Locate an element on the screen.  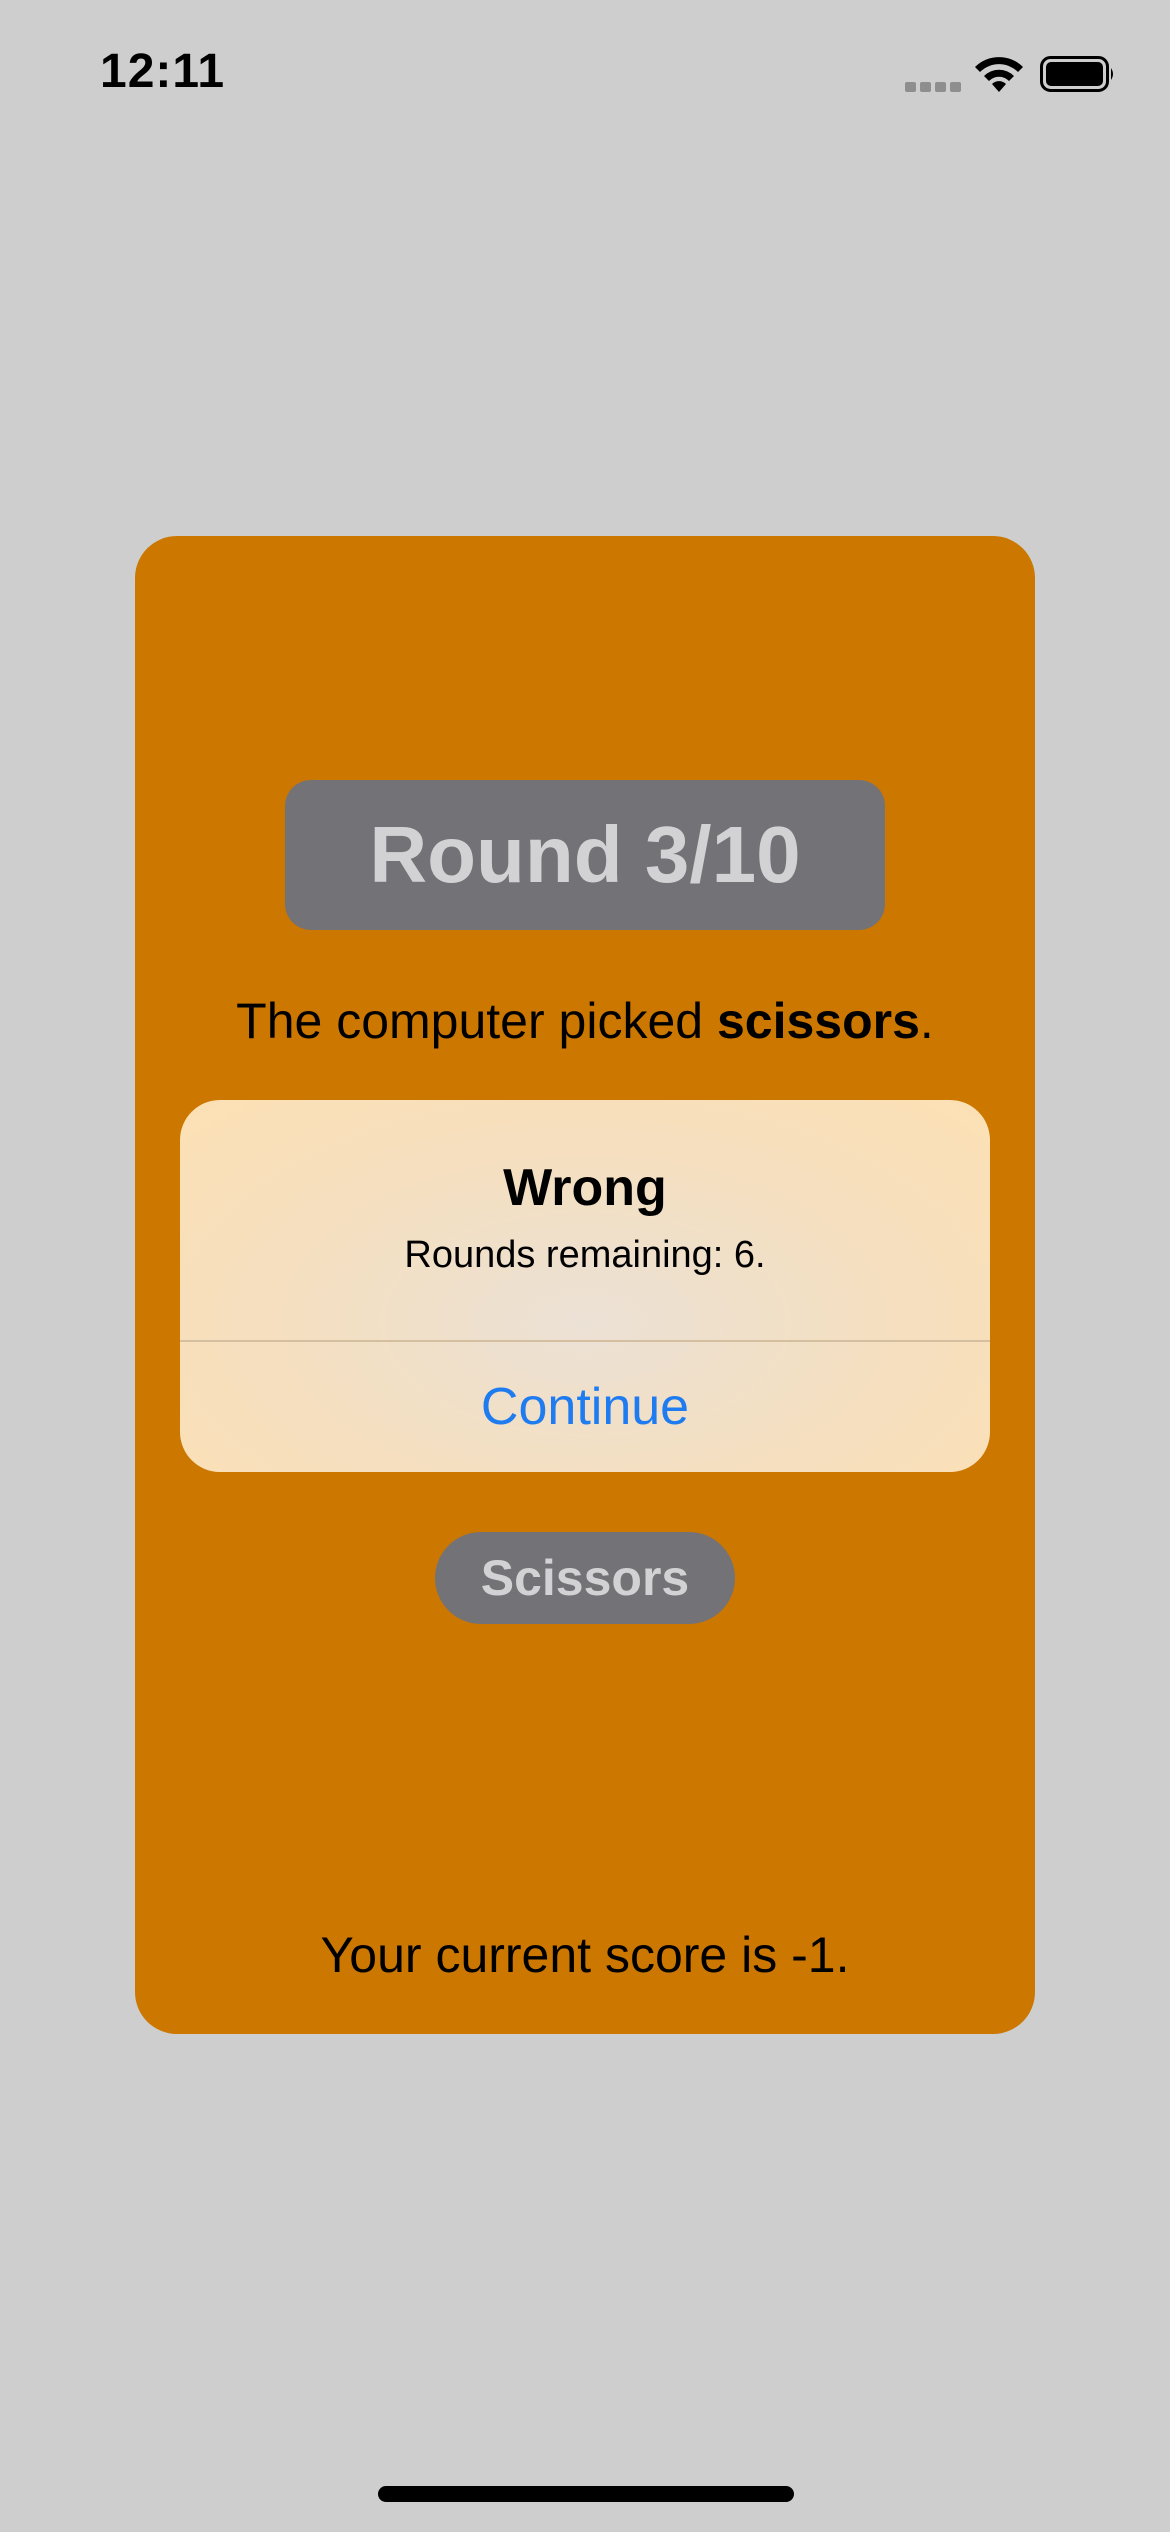
cellular-signal-icon is located at coordinates (933, 87).